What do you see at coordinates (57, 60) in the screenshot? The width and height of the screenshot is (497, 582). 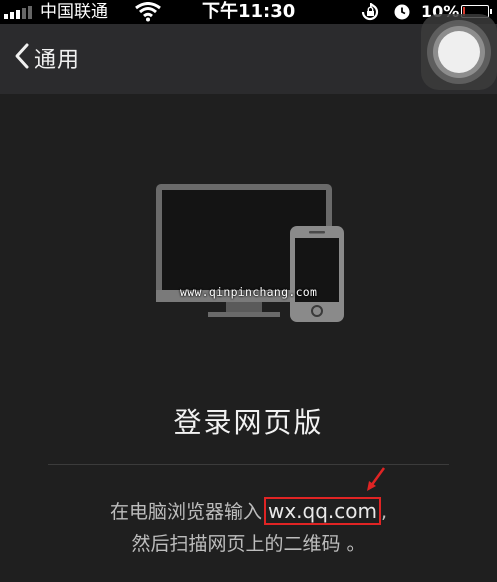 I see `back-button-label: 通用` at bounding box center [57, 60].